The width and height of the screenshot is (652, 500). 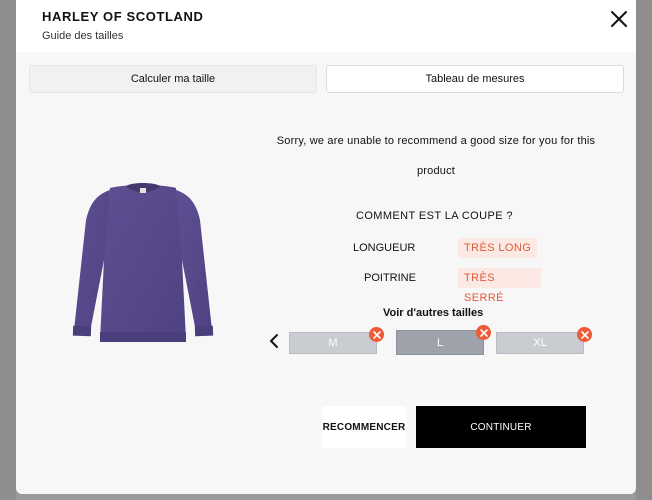 What do you see at coordinates (441, 286) in the screenshot?
I see `fit-row-chest: POITRINE TRÈS SERRÉ` at bounding box center [441, 286].